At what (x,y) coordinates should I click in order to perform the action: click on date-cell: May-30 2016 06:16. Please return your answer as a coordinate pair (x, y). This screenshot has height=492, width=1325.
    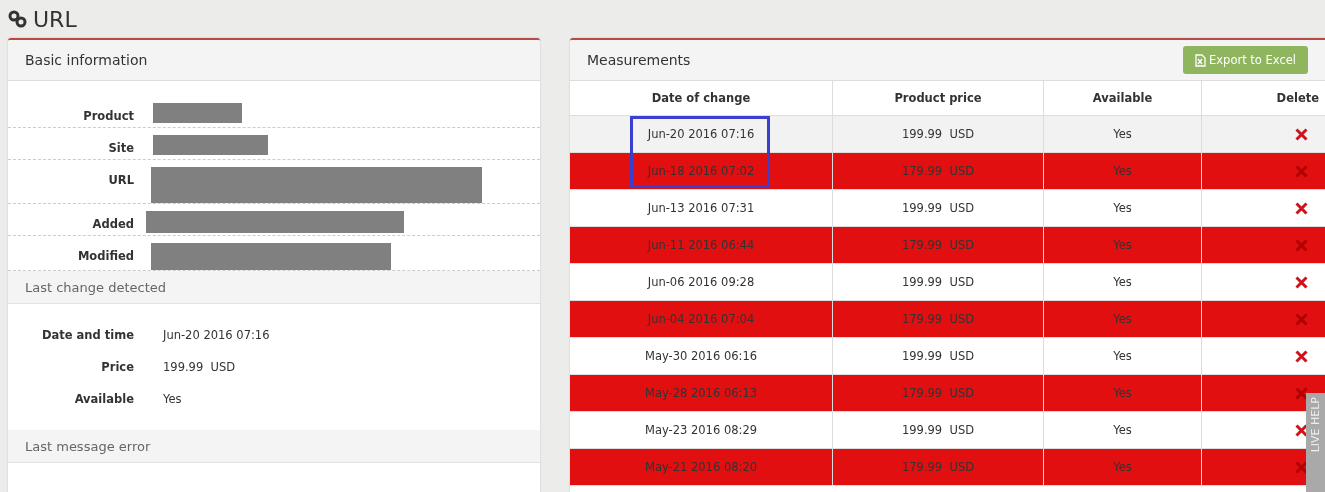
    Looking at the image, I should click on (701, 356).